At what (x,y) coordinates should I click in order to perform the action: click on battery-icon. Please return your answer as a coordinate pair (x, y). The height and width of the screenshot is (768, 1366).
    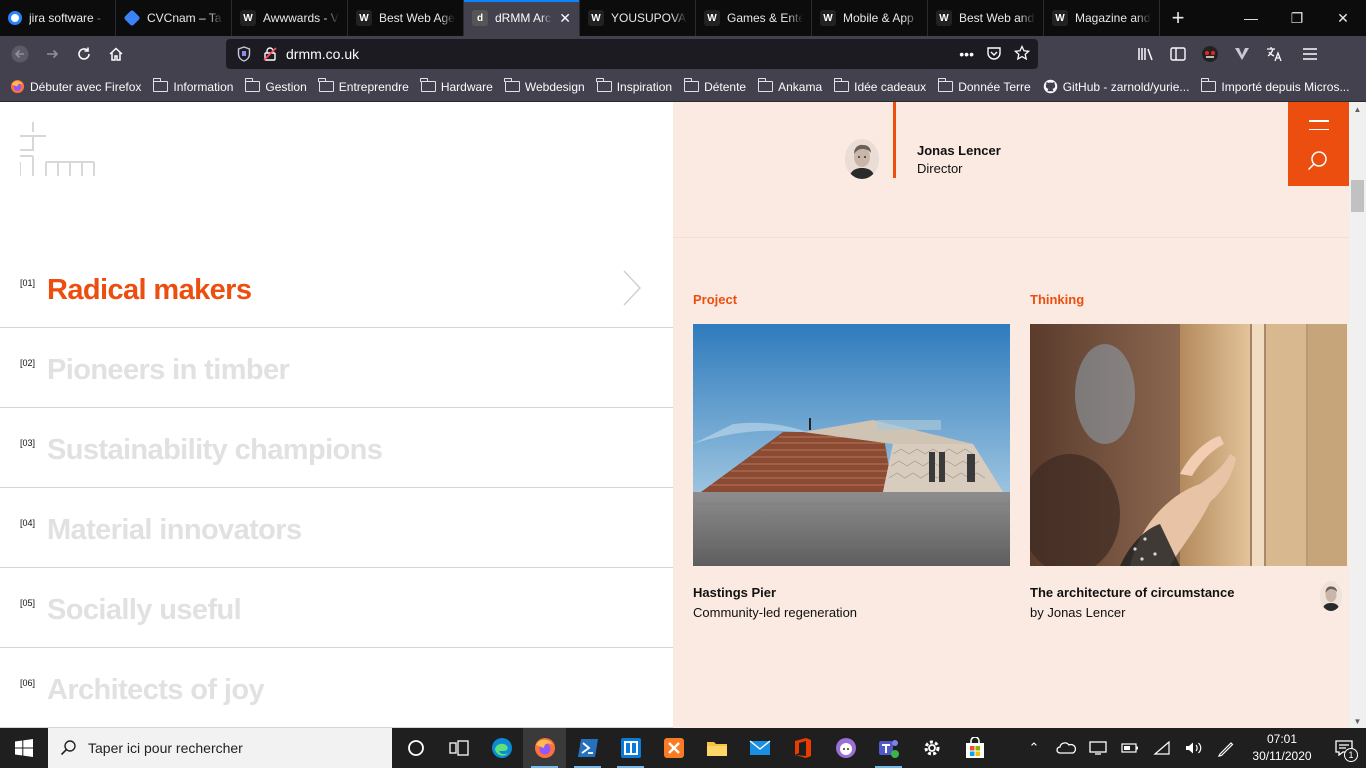
    Looking at the image, I should click on (1130, 748).